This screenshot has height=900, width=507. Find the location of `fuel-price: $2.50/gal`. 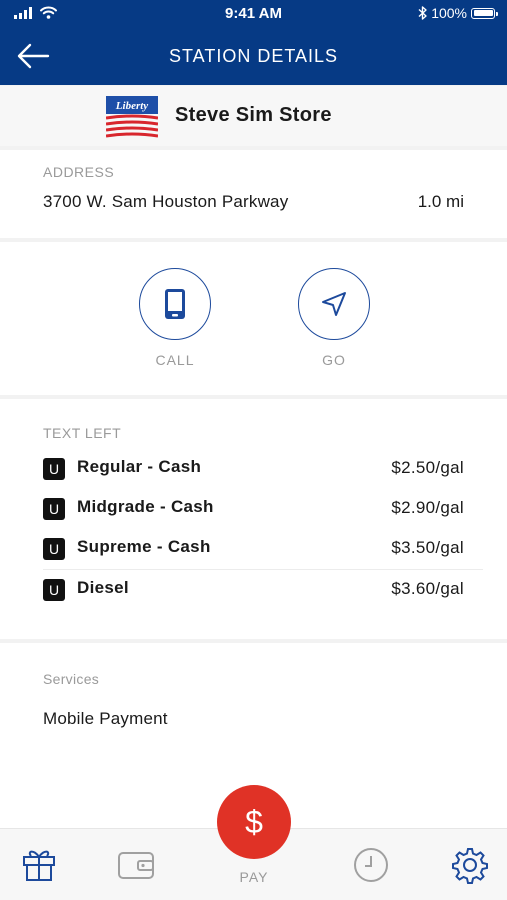

fuel-price: $2.50/gal is located at coordinates (427, 467).